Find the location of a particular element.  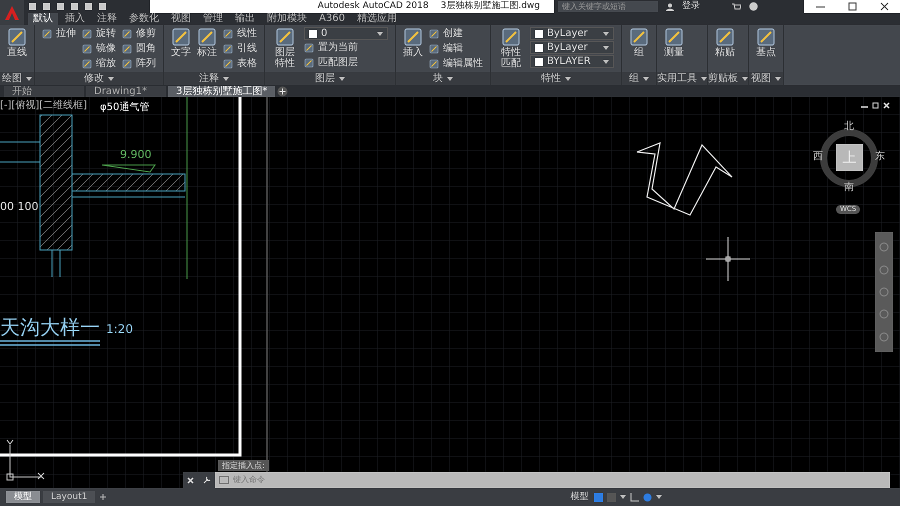

add-layout-icon is located at coordinates (103, 497).